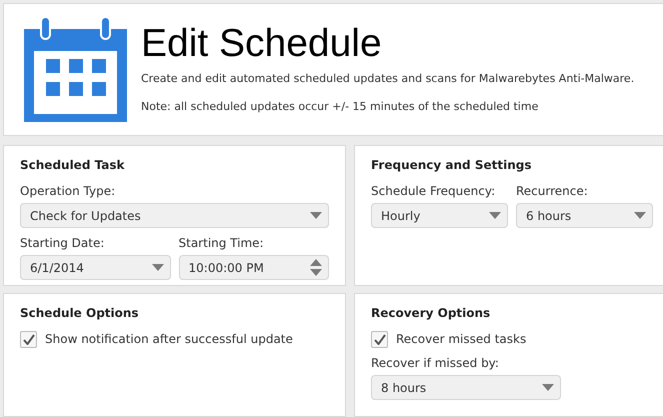 The image size is (663, 417). Describe the element at coordinates (431, 313) in the screenshot. I see `section-heading: Recovery Options` at that location.